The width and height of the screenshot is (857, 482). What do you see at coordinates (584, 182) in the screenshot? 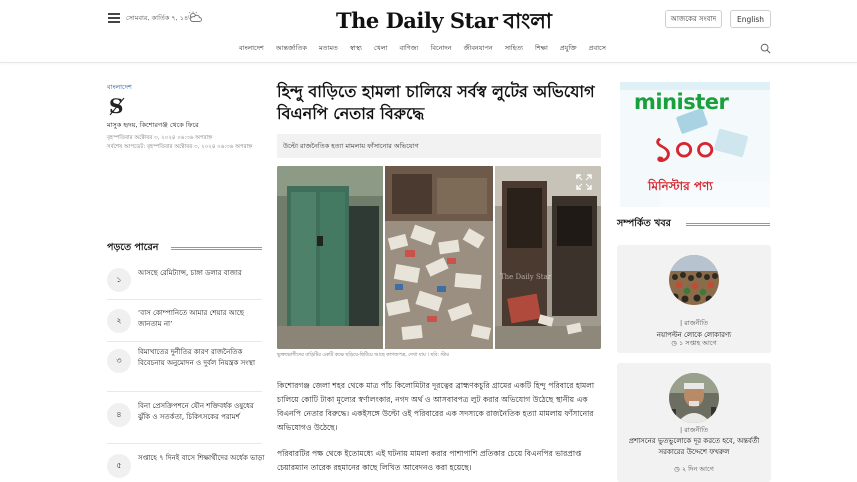
I see `expand-icon` at bounding box center [584, 182].